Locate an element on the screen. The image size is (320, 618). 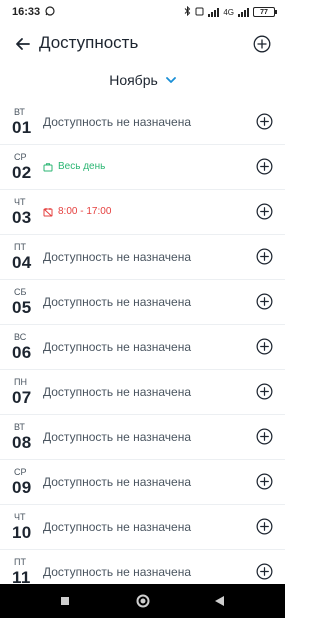
day-row: СР 02 Весь день is located at coordinates (142, 167).